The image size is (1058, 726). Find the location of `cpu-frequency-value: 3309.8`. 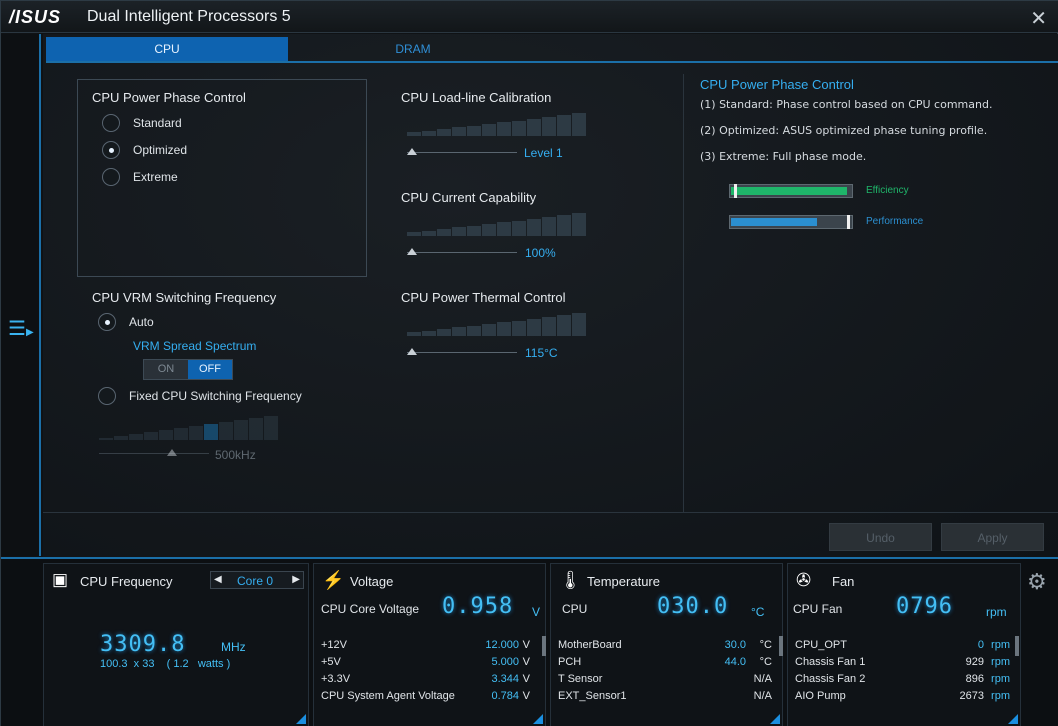

cpu-frequency-value: 3309.8 is located at coordinates (143, 644).